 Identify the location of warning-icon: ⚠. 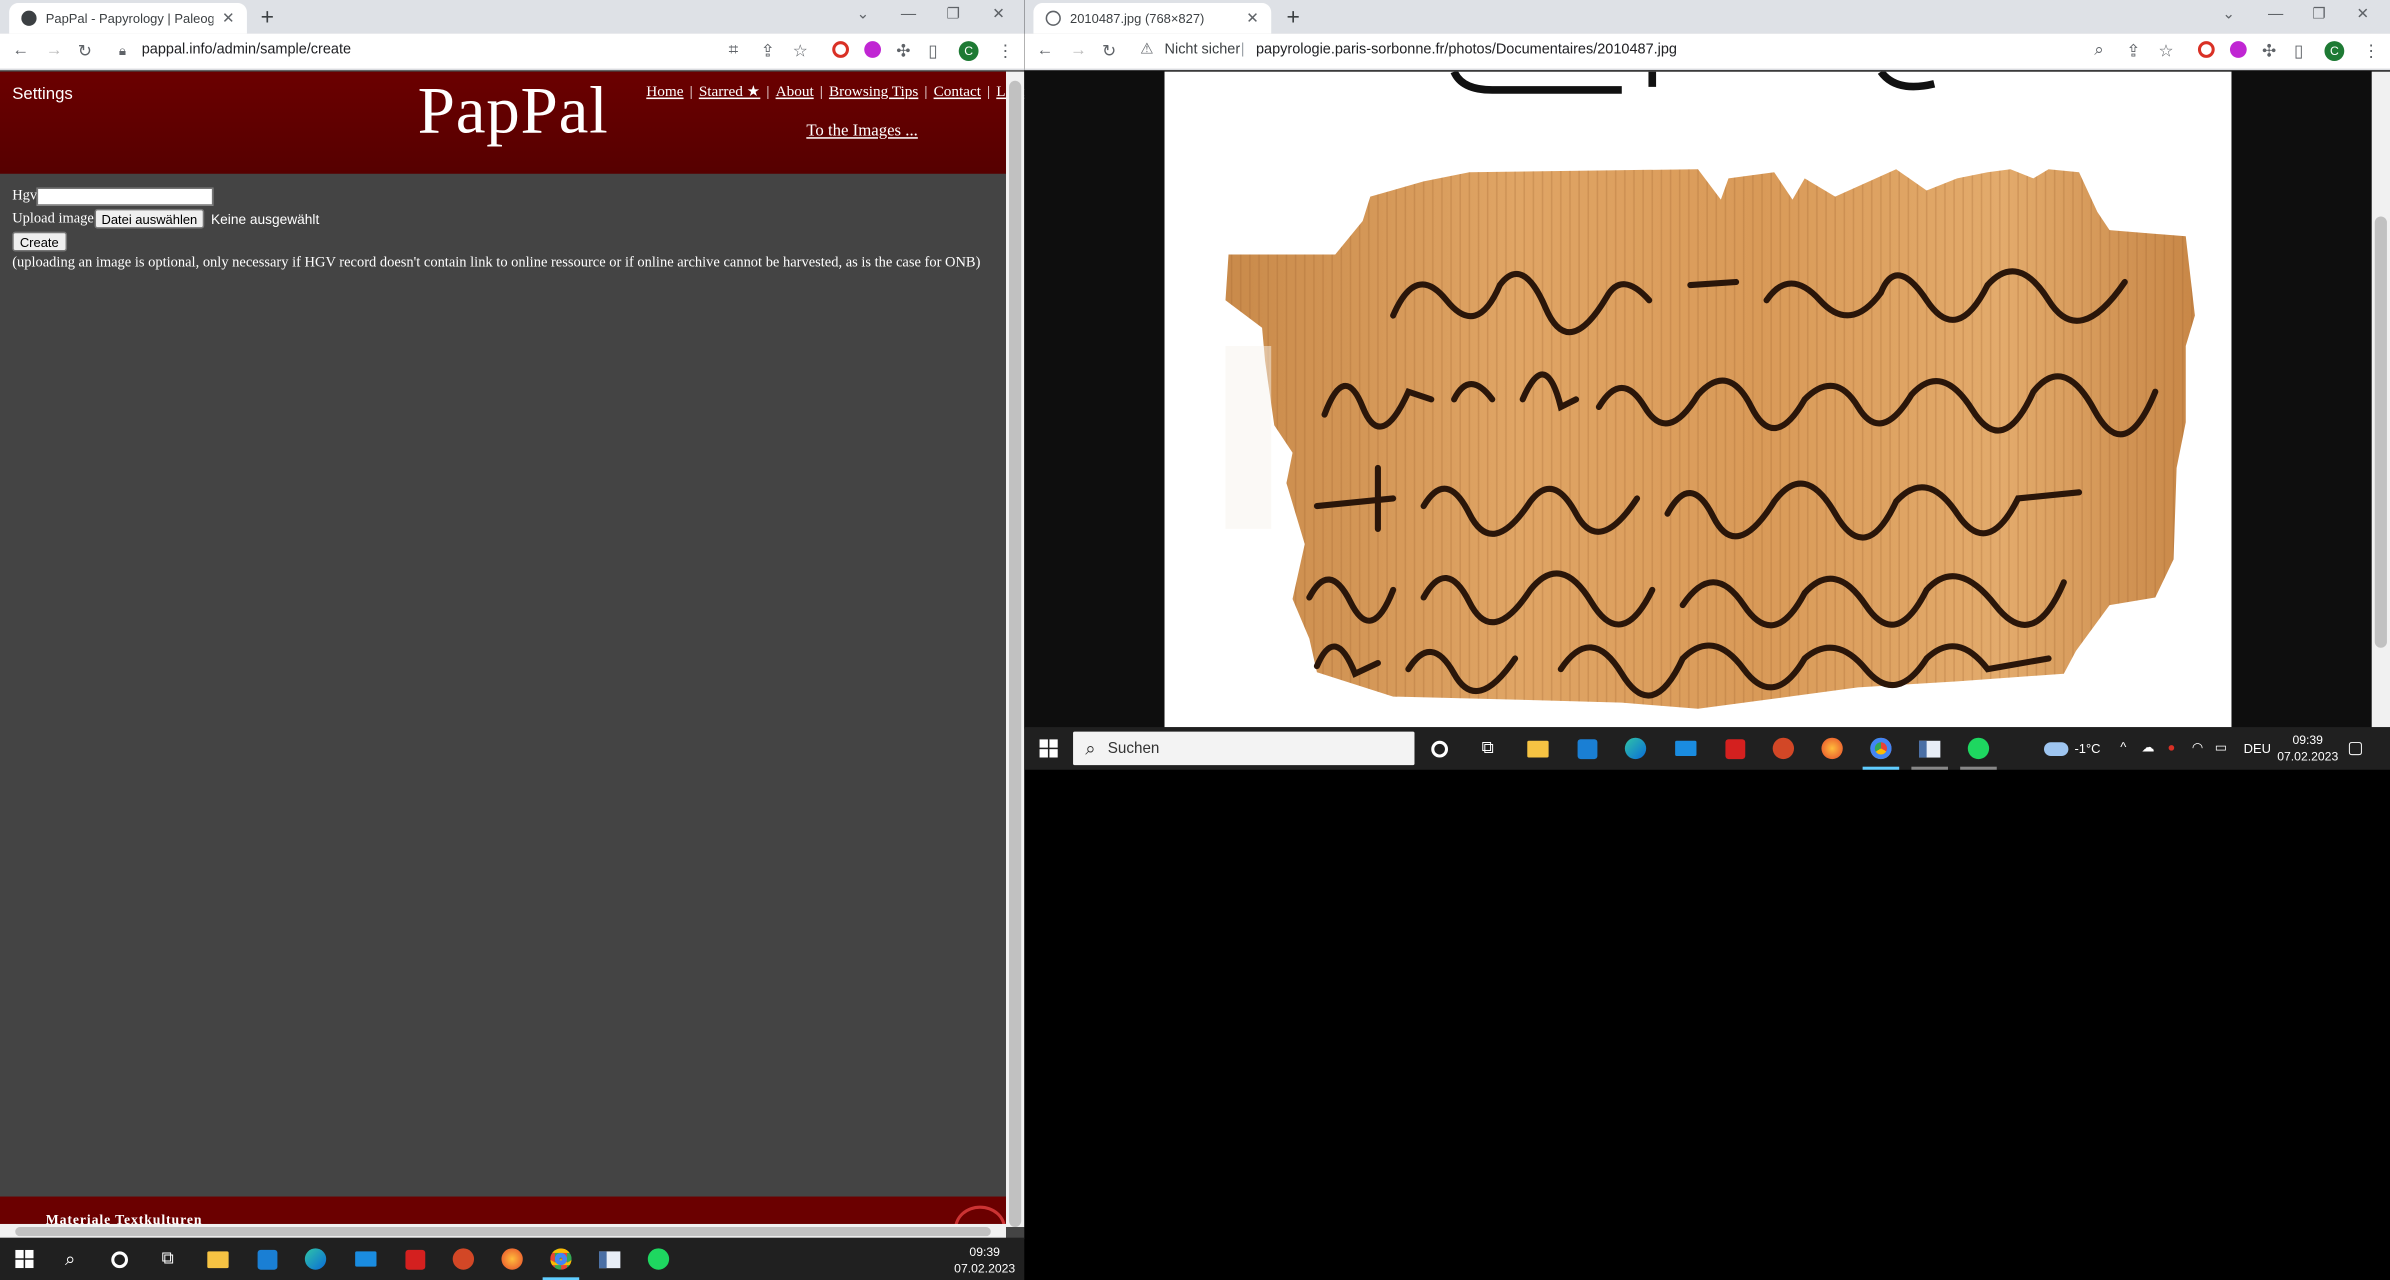
(1147, 49).